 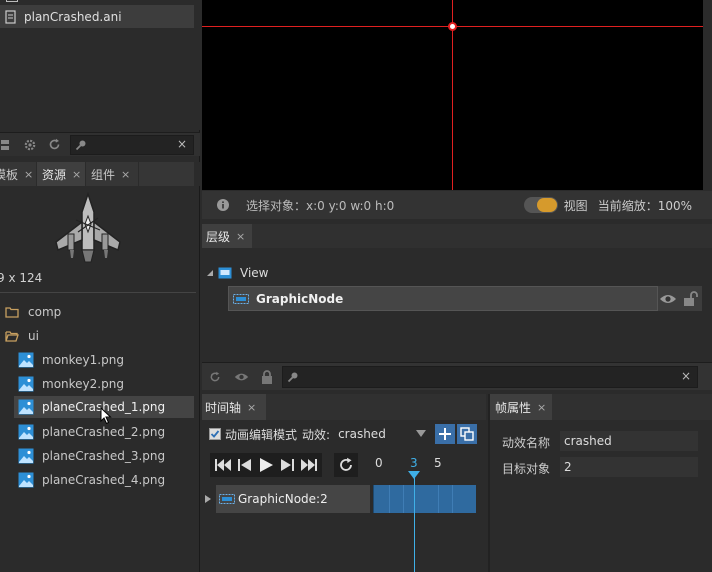 I want to click on tab-template: 模板 ×, so click(x=18, y=174).